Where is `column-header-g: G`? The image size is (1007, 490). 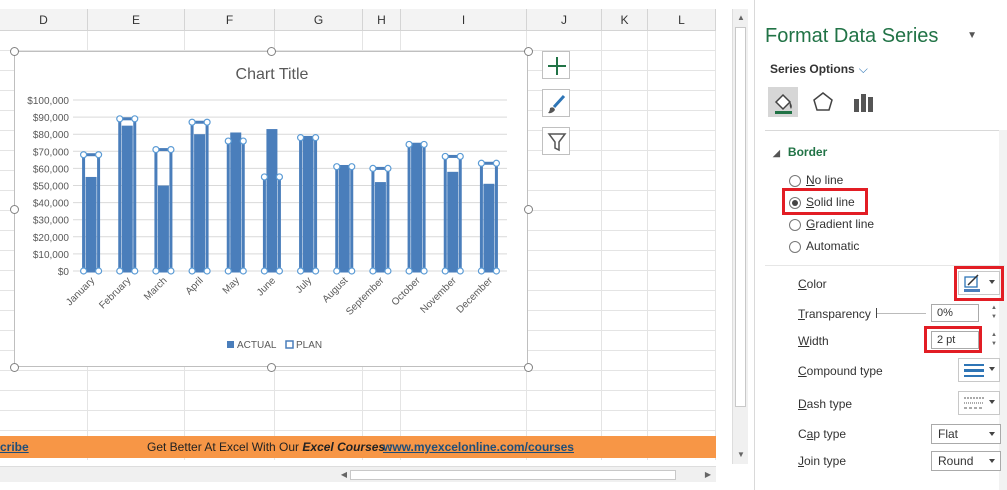
column-header-g: G is located at coordinates (319, 20).